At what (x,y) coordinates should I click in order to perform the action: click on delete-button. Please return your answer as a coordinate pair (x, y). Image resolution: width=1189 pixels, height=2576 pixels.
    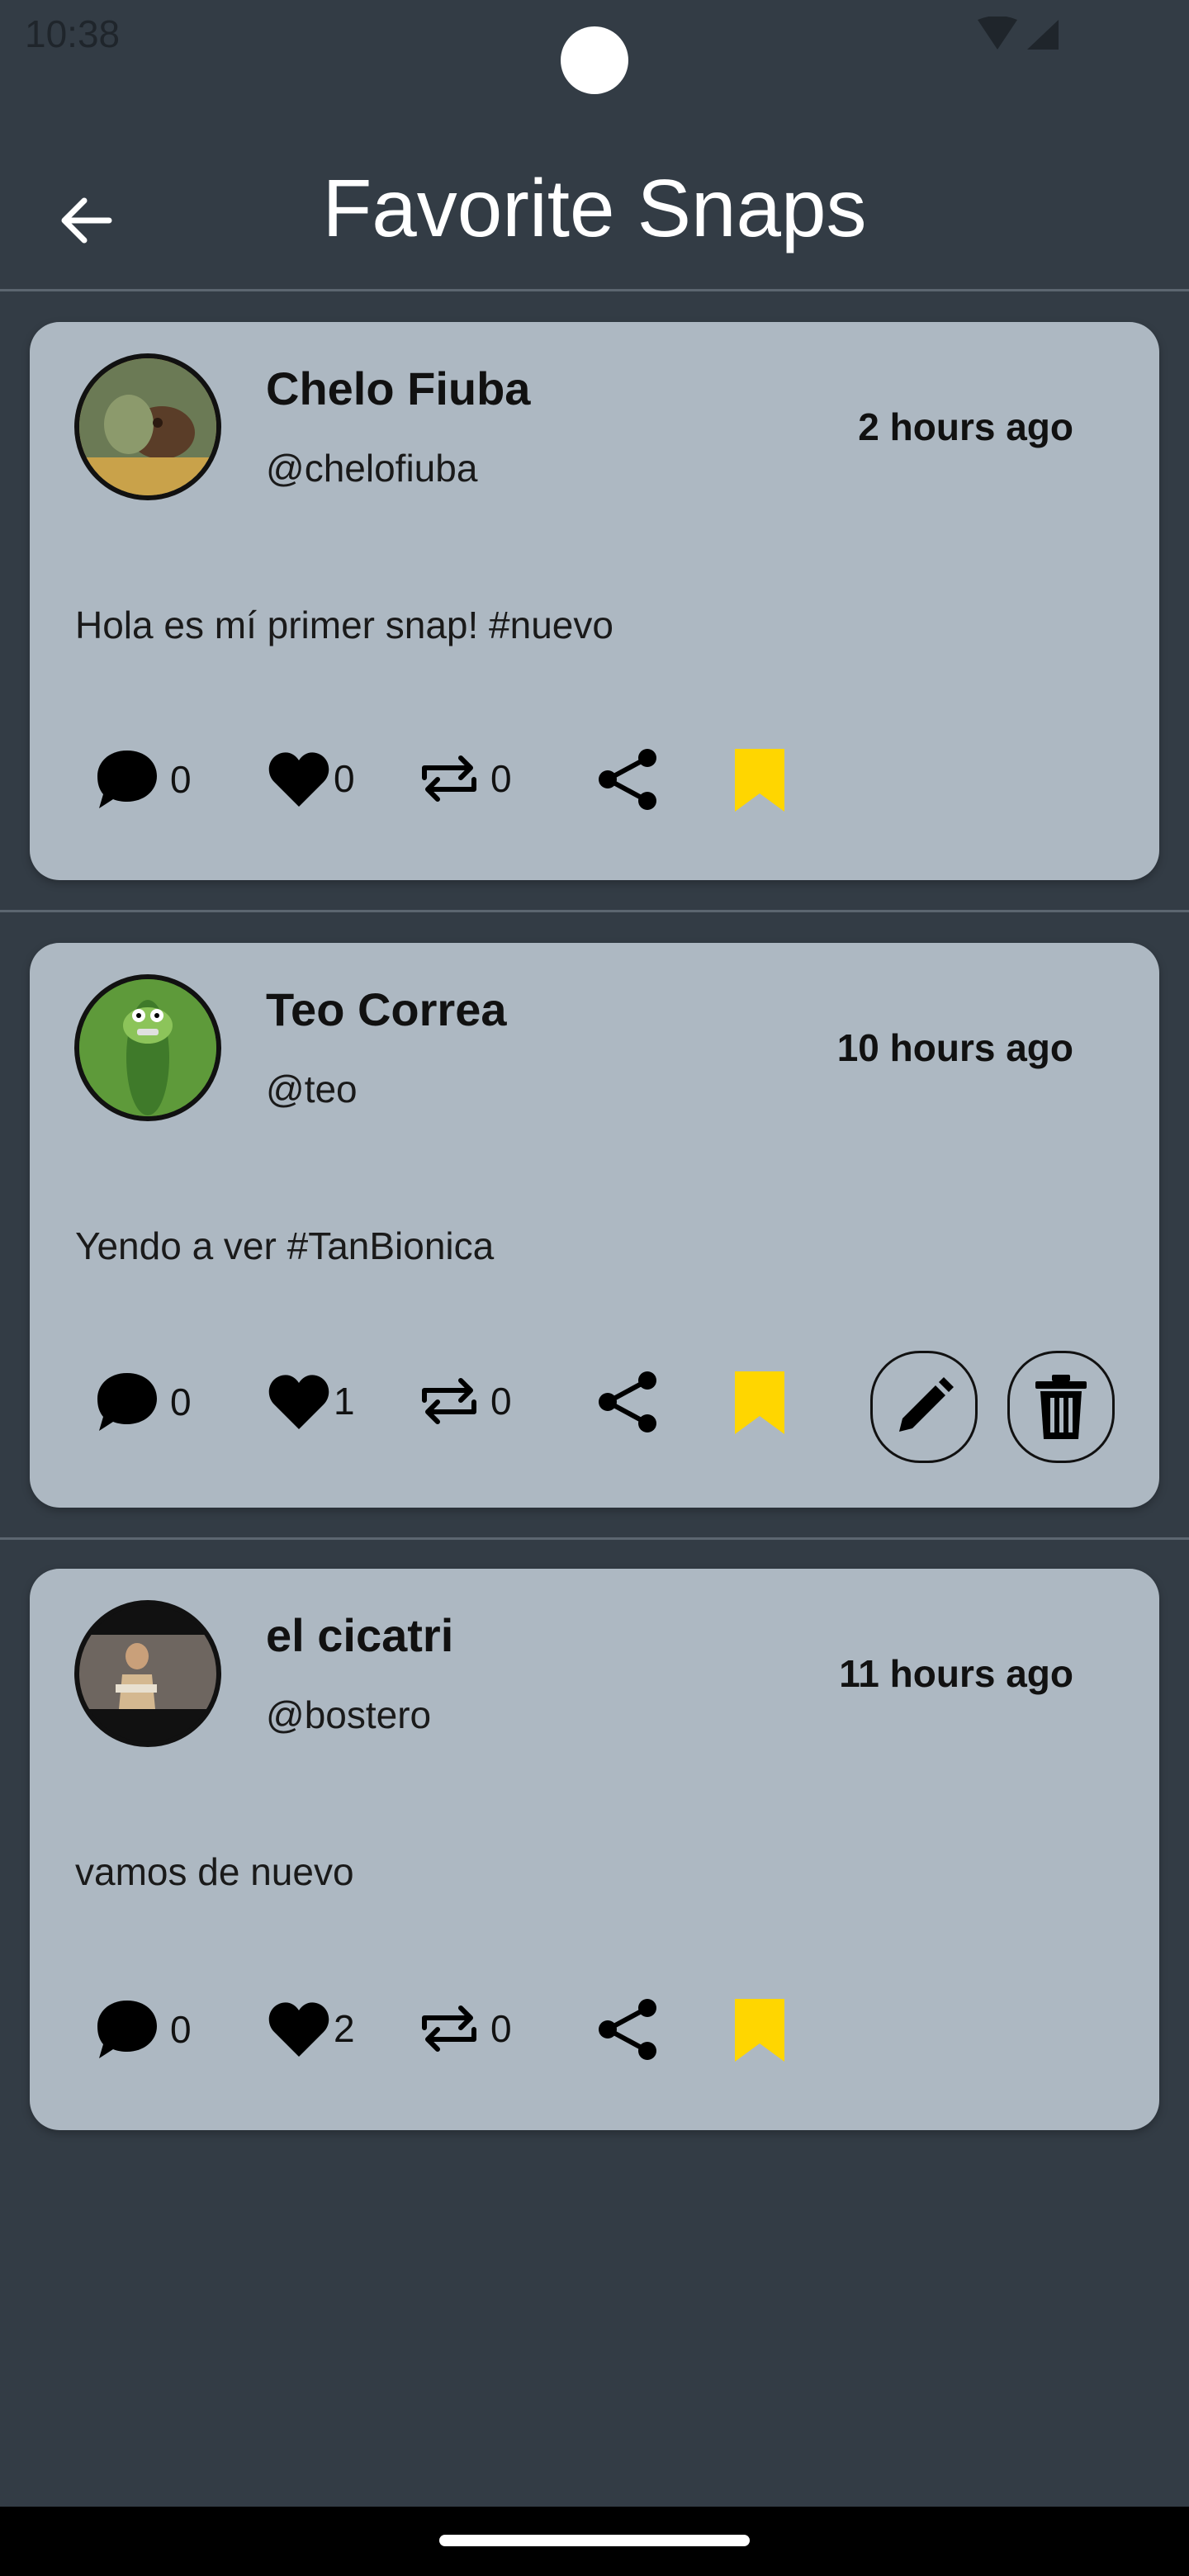
    Looking at the image, I should click on (1061, 1407).